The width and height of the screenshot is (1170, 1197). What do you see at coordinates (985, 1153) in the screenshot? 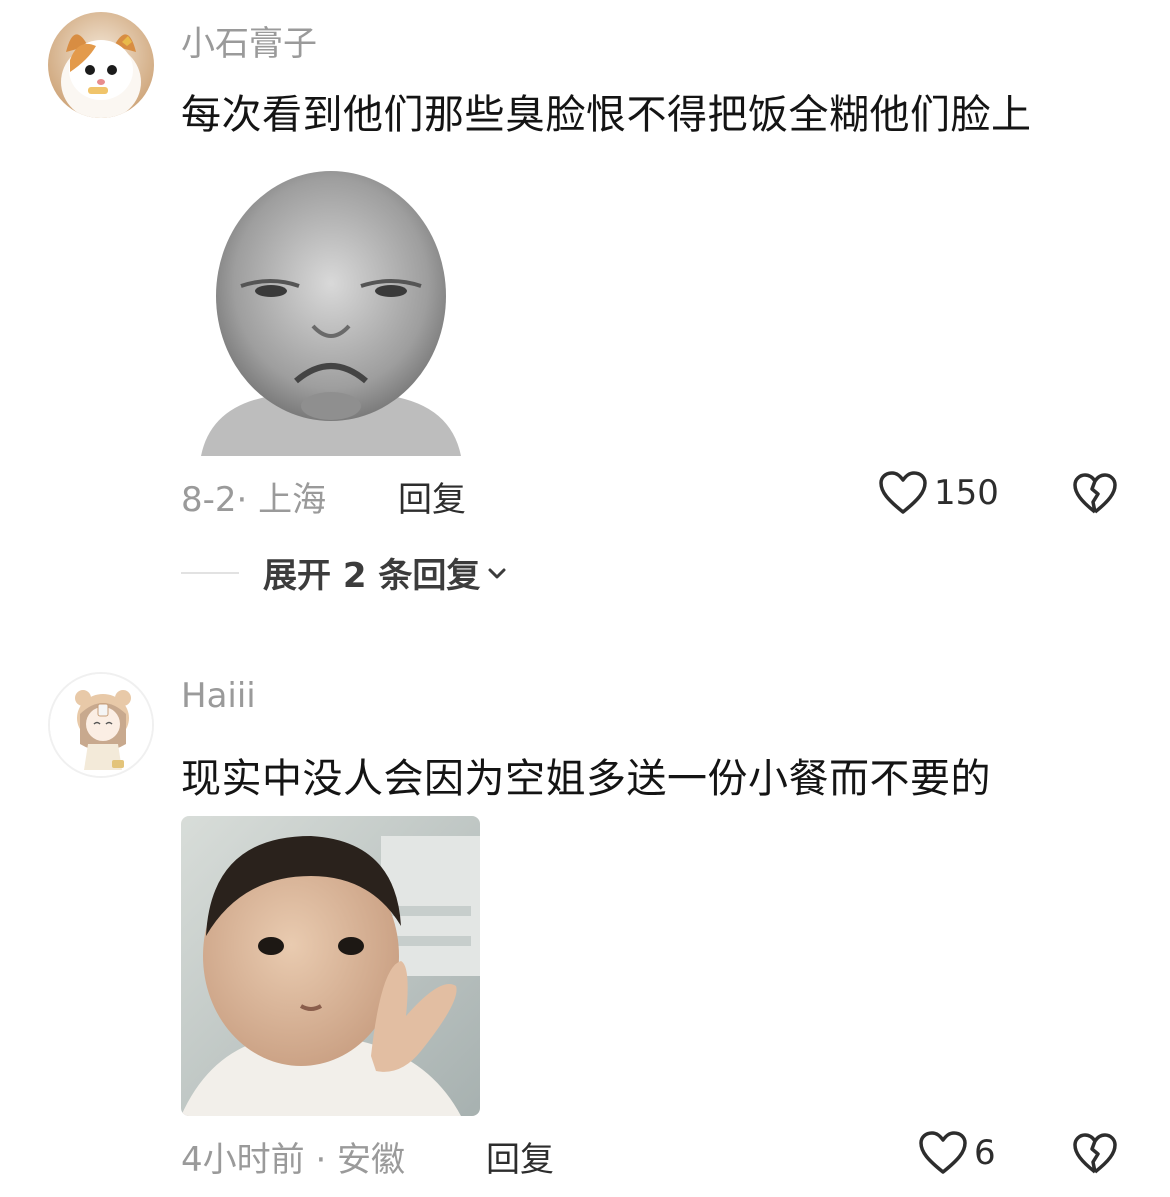
I see `like-count: 6` at bounding box center [985, 1153].